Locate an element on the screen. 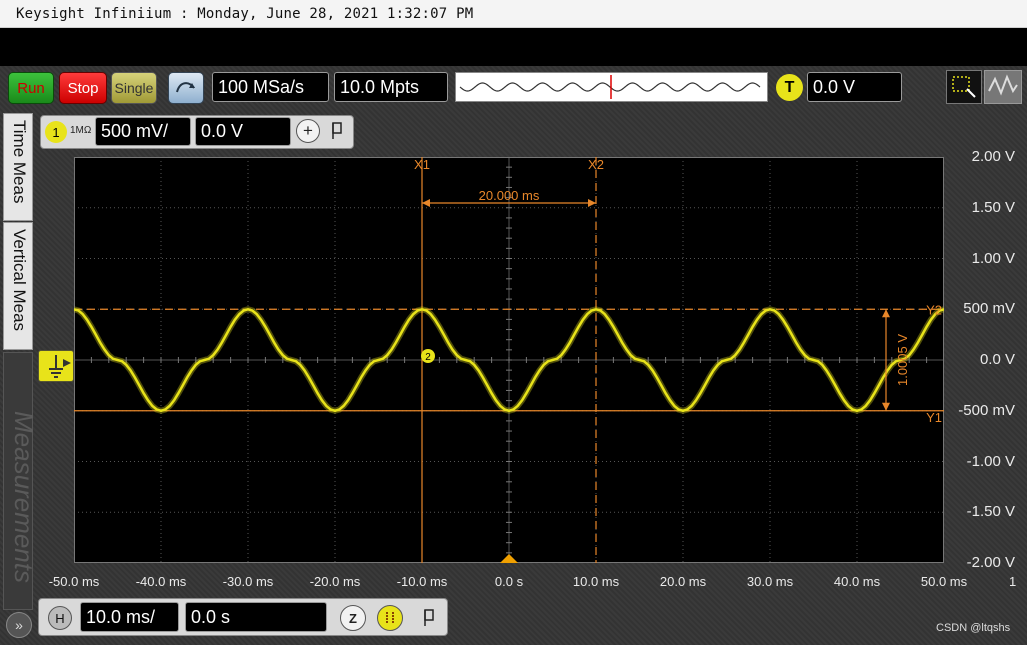 The height and width of the screenshot is (645, 1027). waveform-mode-icon is located at coordinates (1003, 85).